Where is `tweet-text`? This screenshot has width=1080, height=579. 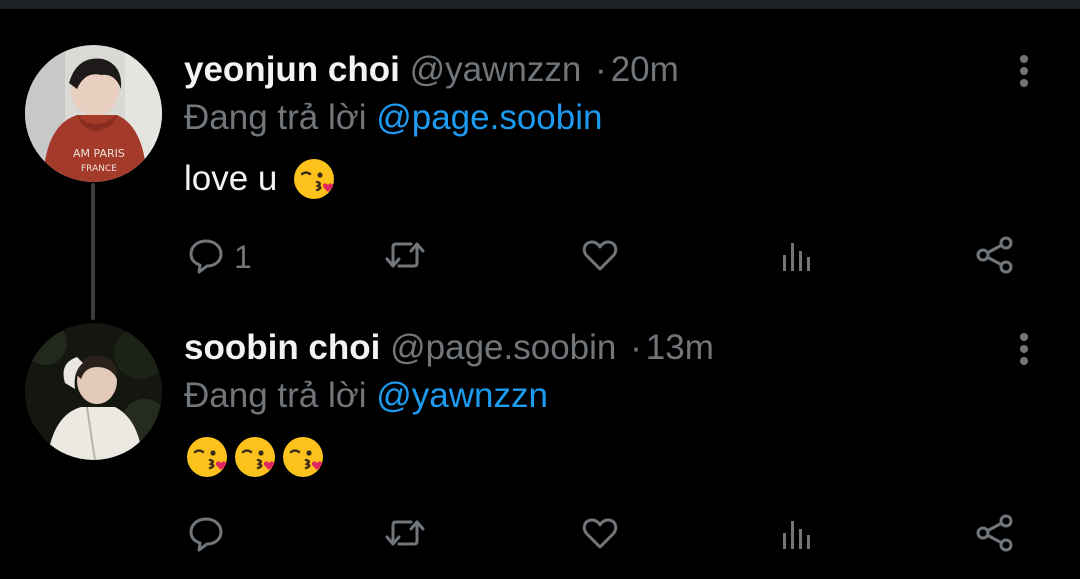 tweet-text is located at coordinates (256, 457).